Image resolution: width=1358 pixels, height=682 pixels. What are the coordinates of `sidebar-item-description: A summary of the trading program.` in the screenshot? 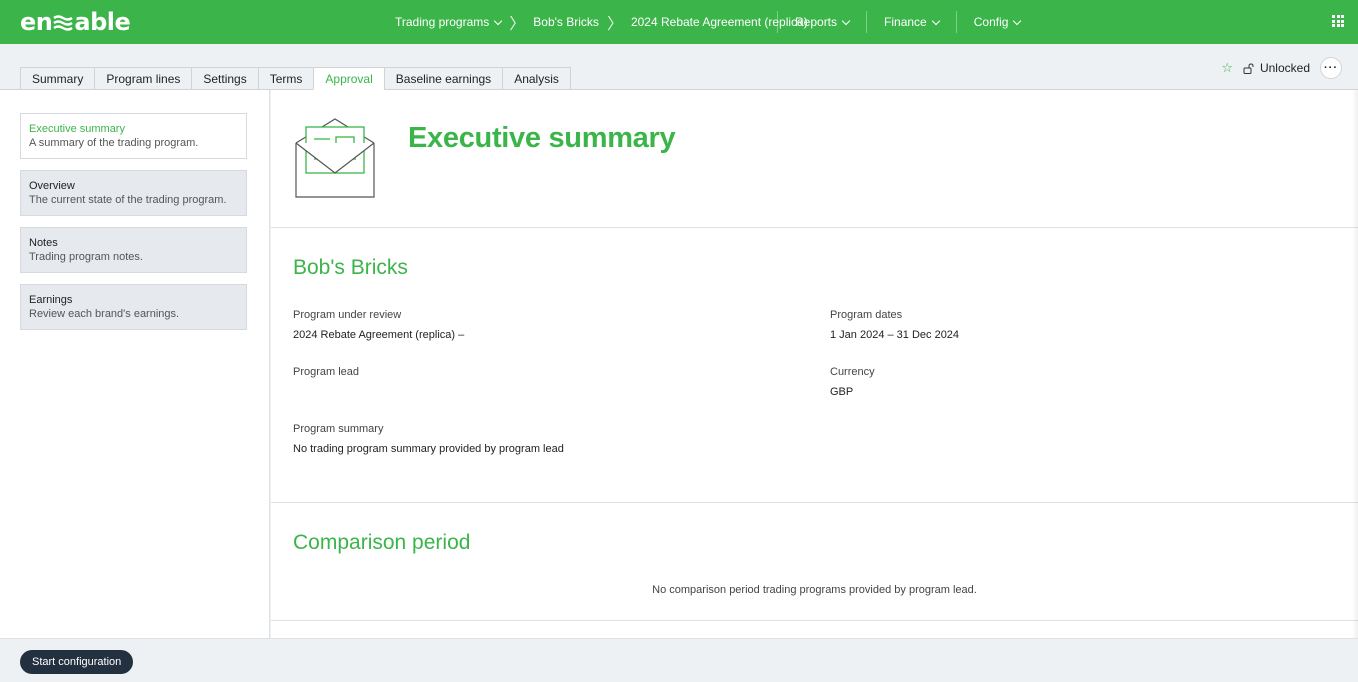 It's located at (114, 143).